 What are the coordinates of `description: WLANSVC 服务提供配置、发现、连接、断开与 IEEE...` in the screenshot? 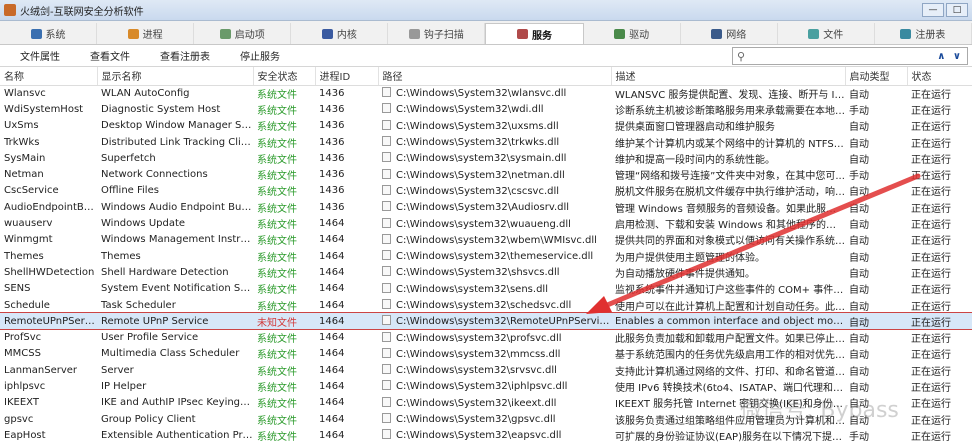 It's located at (730, 95).